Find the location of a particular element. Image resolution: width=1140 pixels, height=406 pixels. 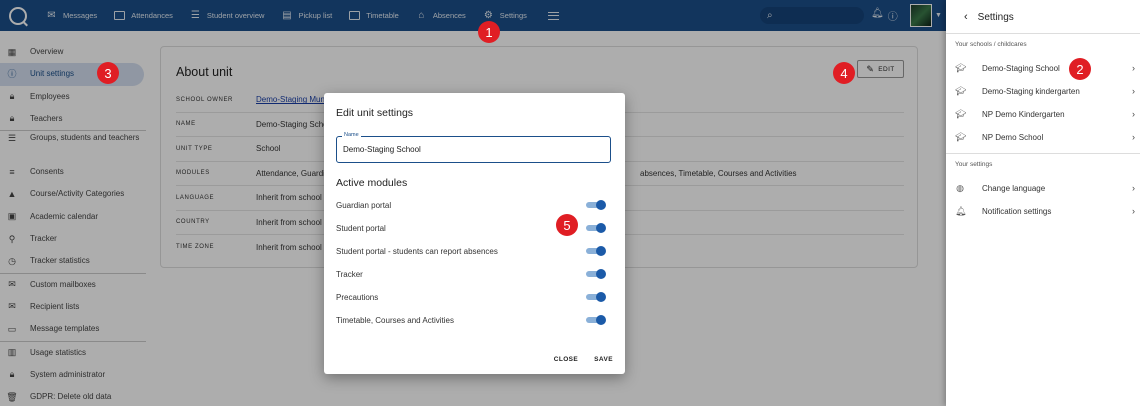

precautions-toggle is located at coordinates (596, 297).